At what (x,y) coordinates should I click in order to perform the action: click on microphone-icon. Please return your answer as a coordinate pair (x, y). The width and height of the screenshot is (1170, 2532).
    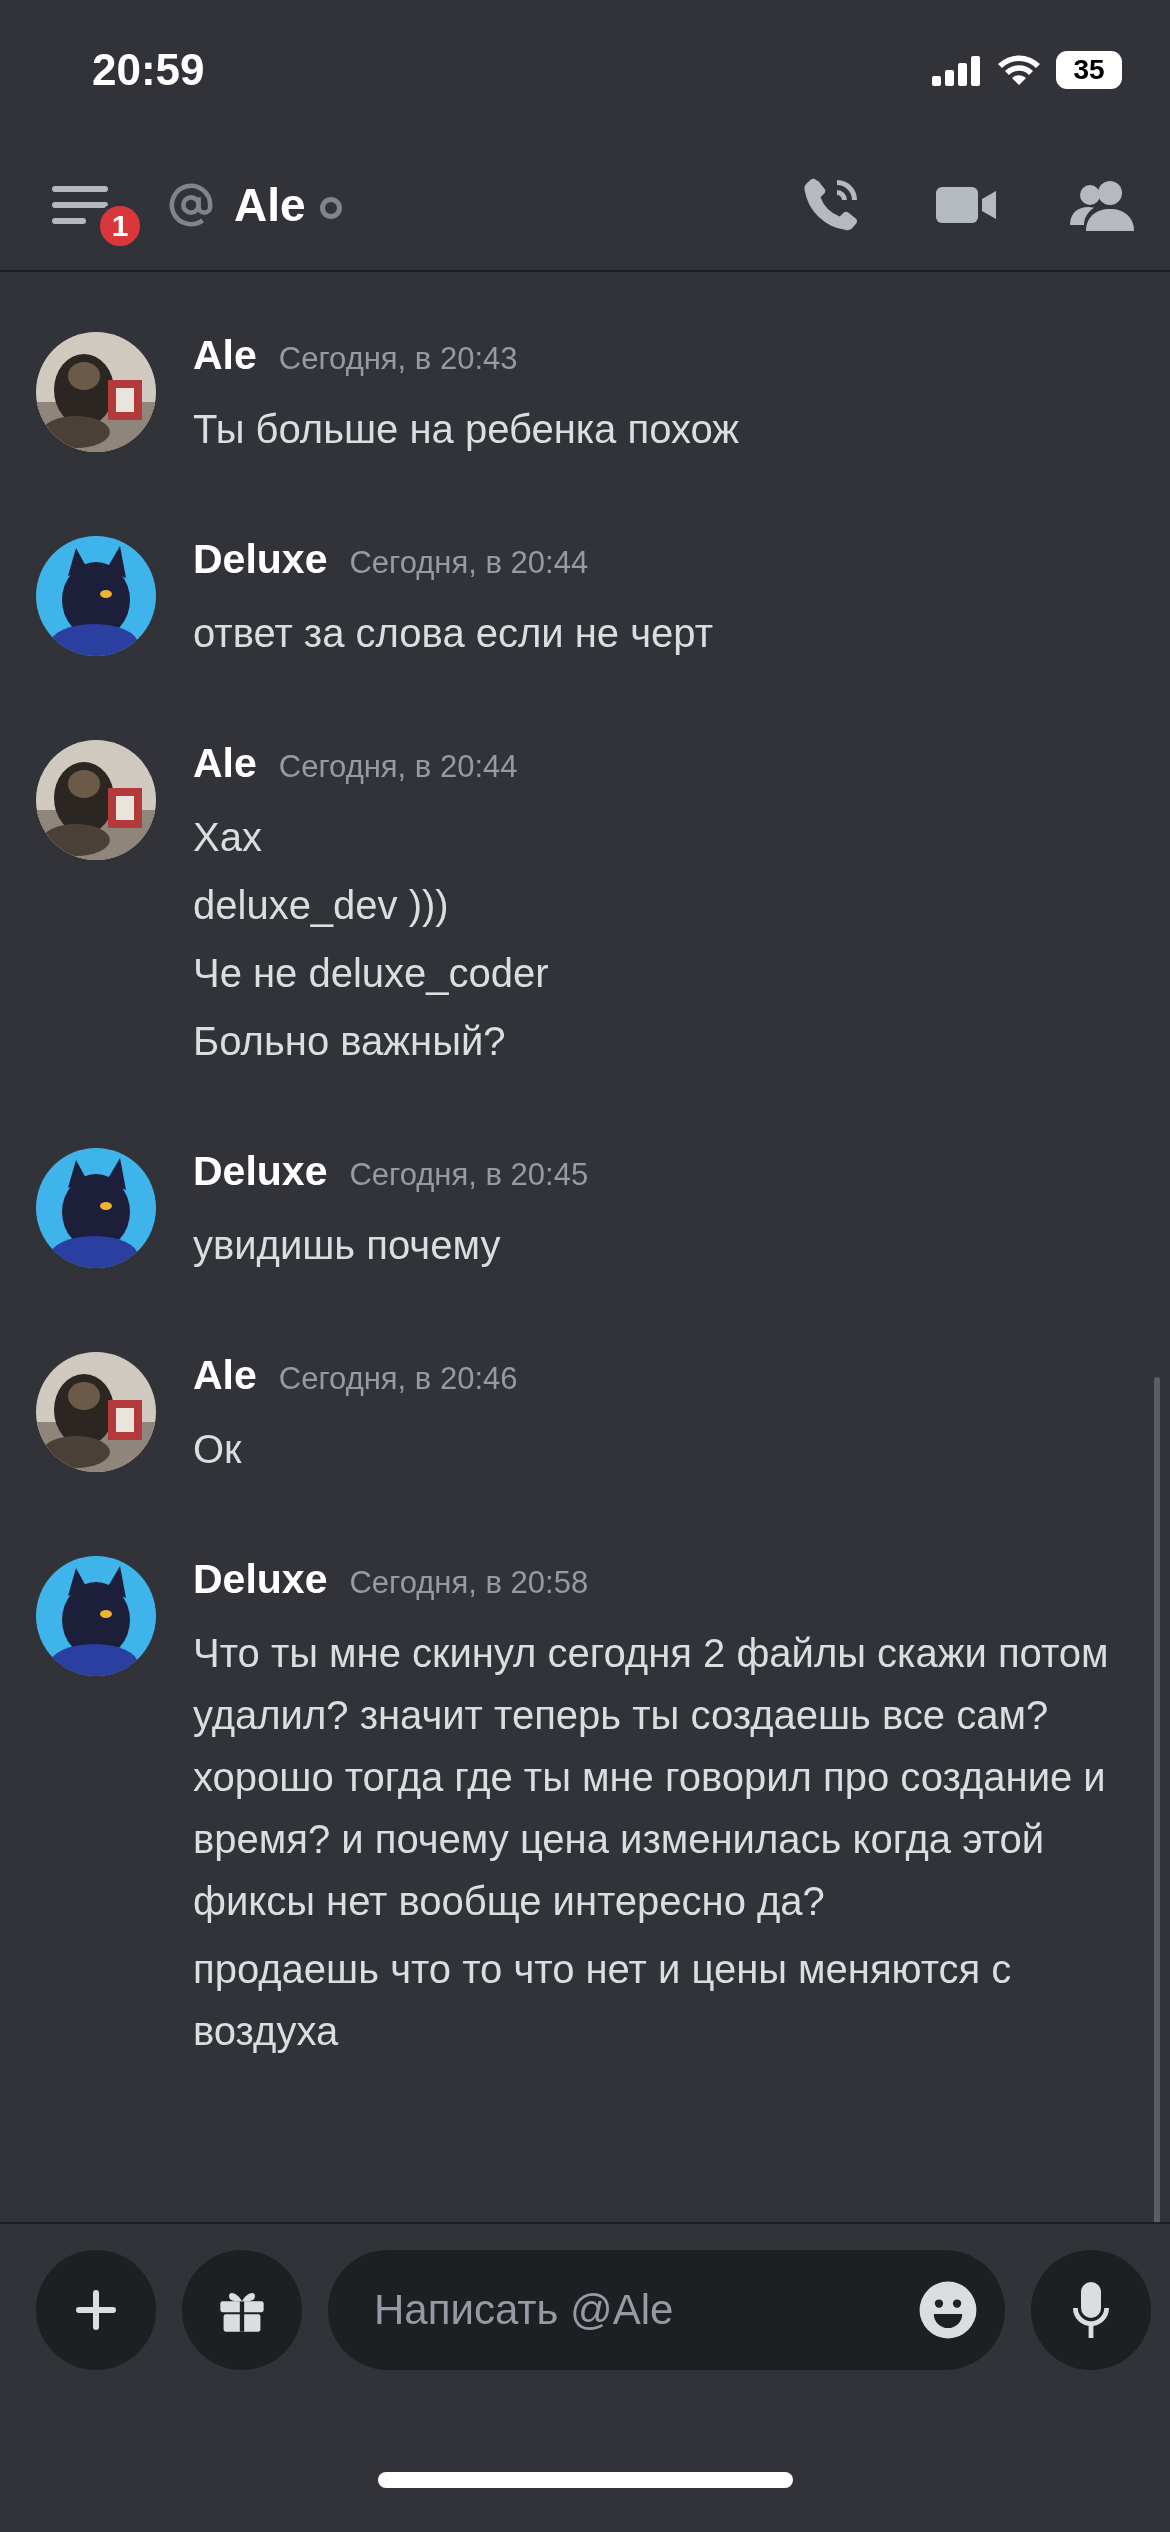
    Looking at the image, I should click on (1091, 2310).